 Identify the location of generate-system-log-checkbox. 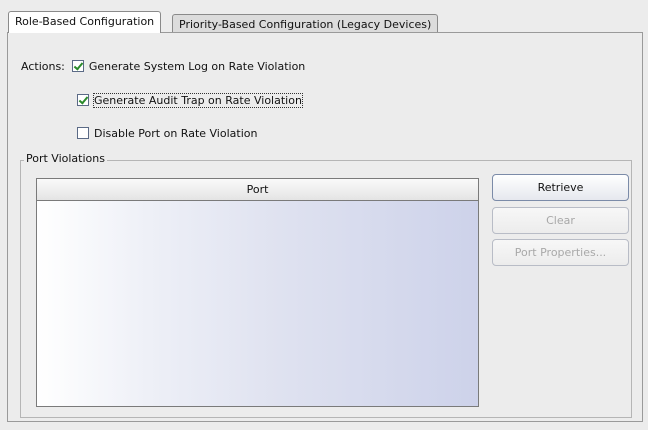
(77, 66).